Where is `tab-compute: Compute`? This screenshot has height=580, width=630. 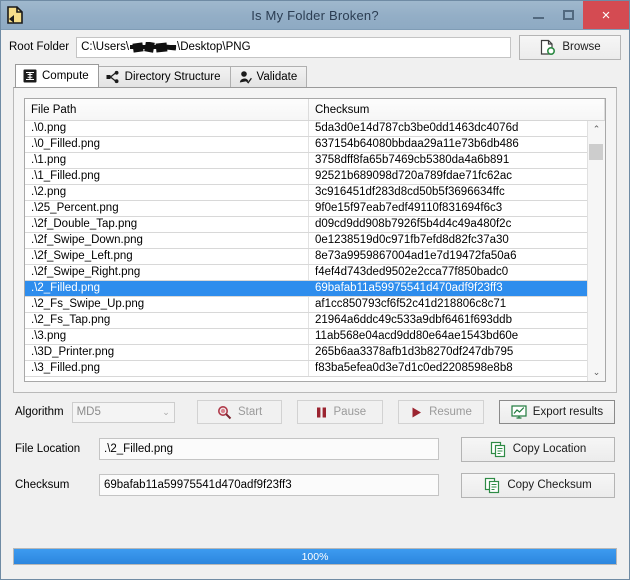
tab-compute: Compute is located at coordinates (57, 75).